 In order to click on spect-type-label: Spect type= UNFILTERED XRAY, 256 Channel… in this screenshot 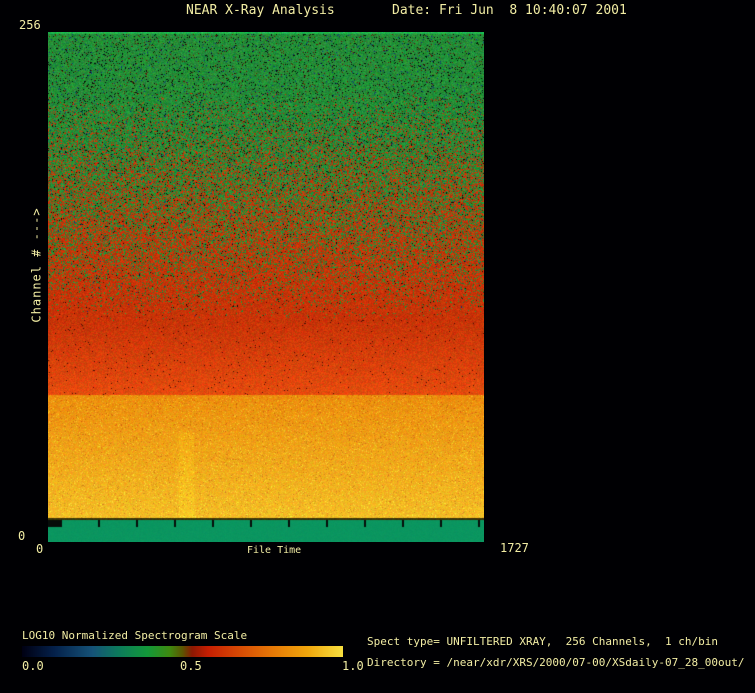, I will do `click(542, 641)`.